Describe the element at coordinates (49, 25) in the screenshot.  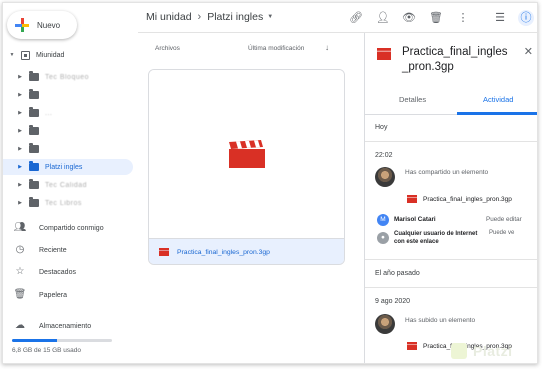
I see `new-button-label: Nuevo` at that location.